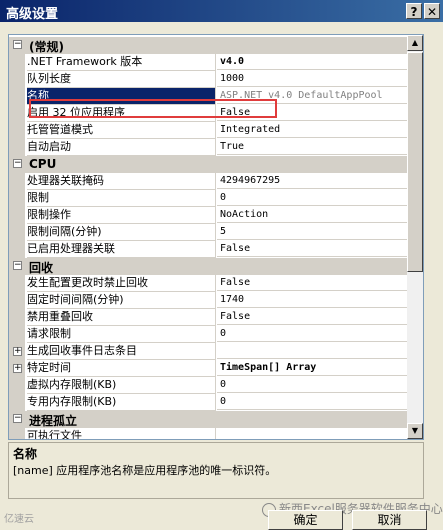  I want to click on category-label: 回收, so click(41, 268).